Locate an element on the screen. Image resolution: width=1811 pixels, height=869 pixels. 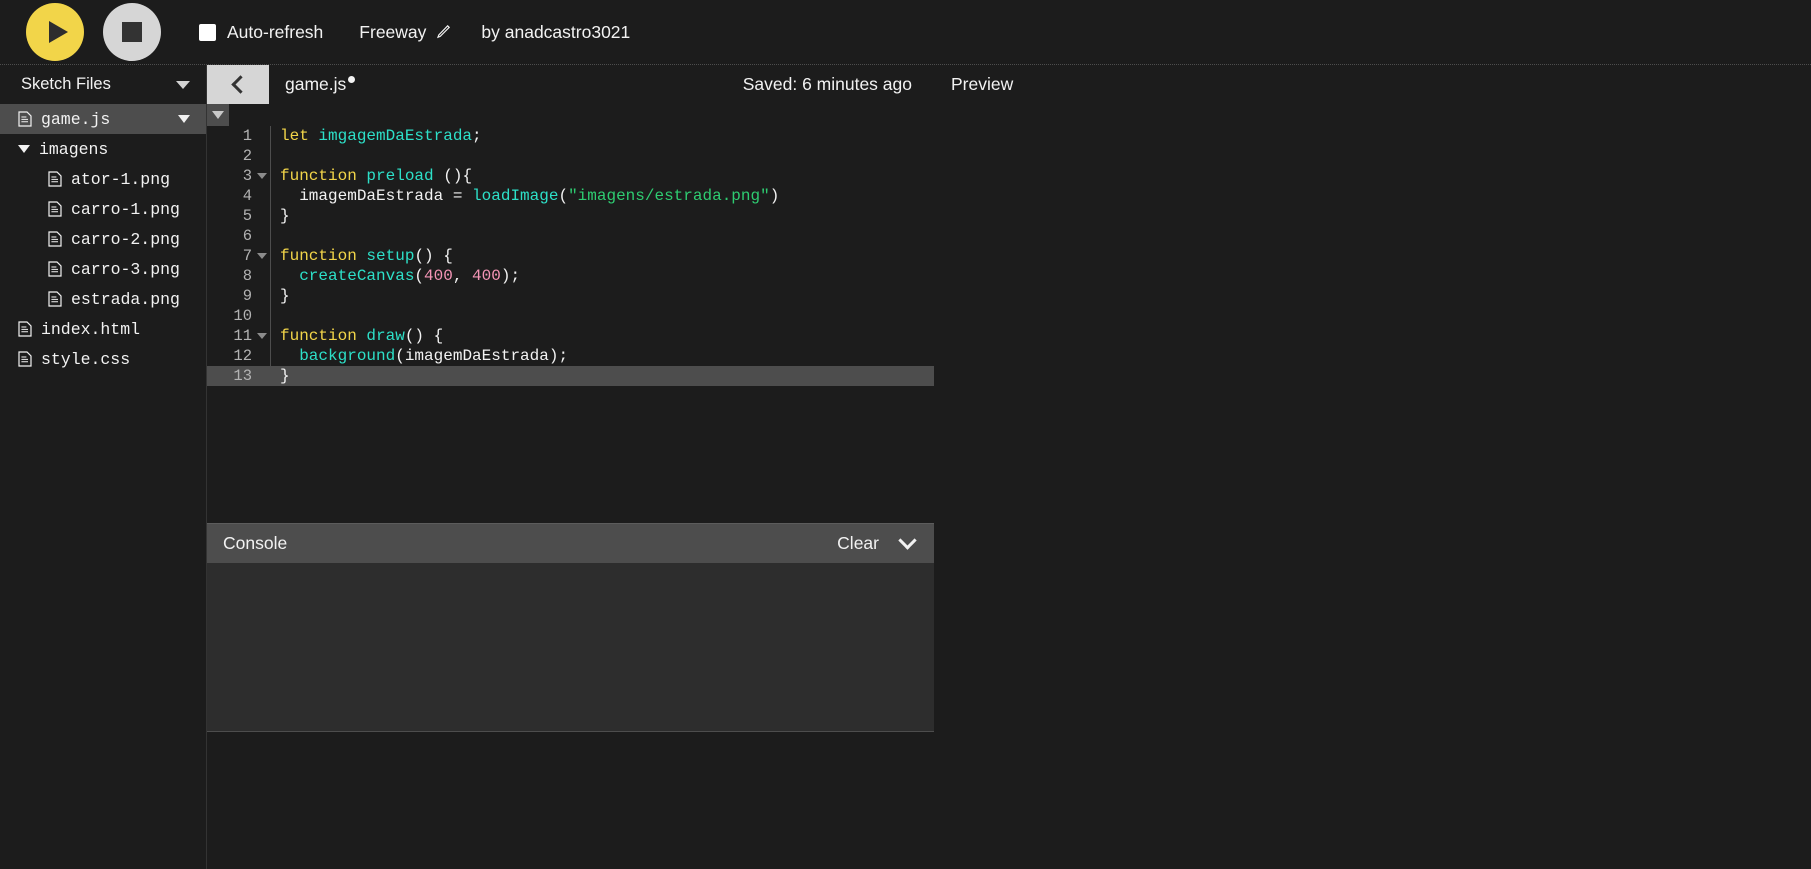
file-tree-item-carro-3-png: carro-3.png is located at coordinates (103, 269).